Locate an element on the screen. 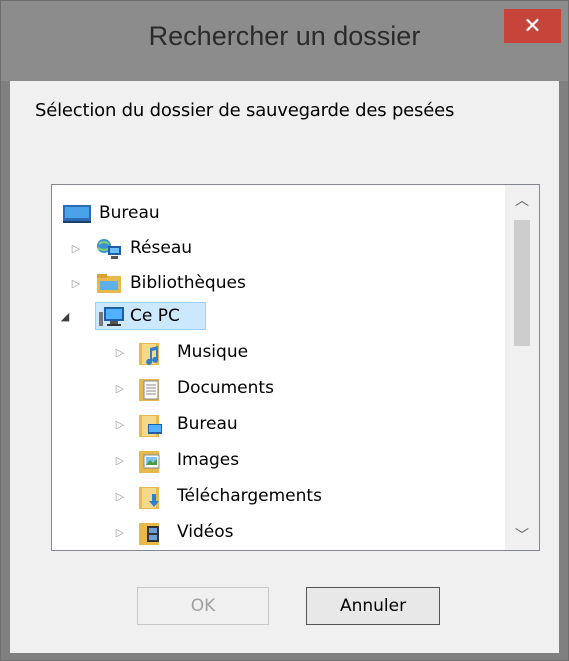  music-folder-icon is located at coordinates (151, 353).